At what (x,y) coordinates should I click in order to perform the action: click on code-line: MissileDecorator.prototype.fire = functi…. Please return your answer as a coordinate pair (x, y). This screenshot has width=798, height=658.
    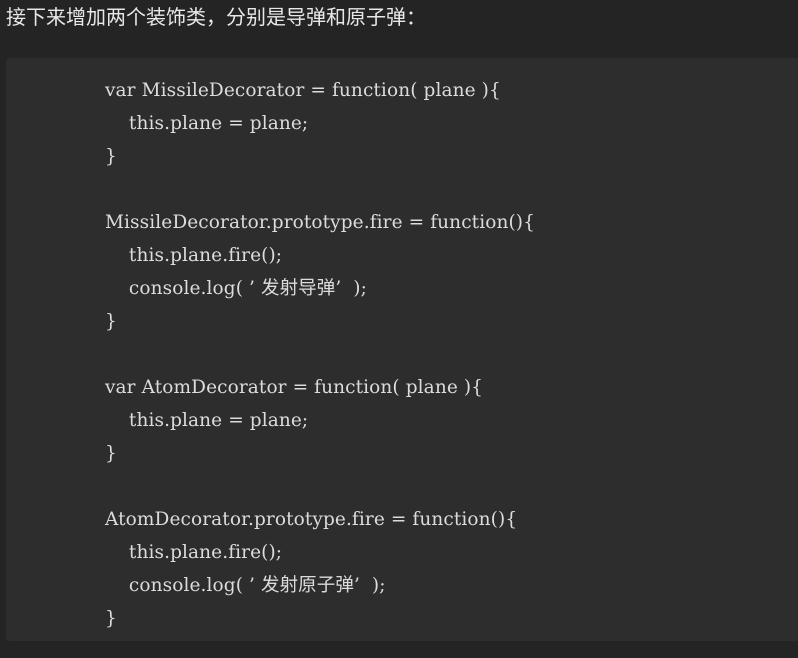
    Looking at the image, I should click on (320, 222).